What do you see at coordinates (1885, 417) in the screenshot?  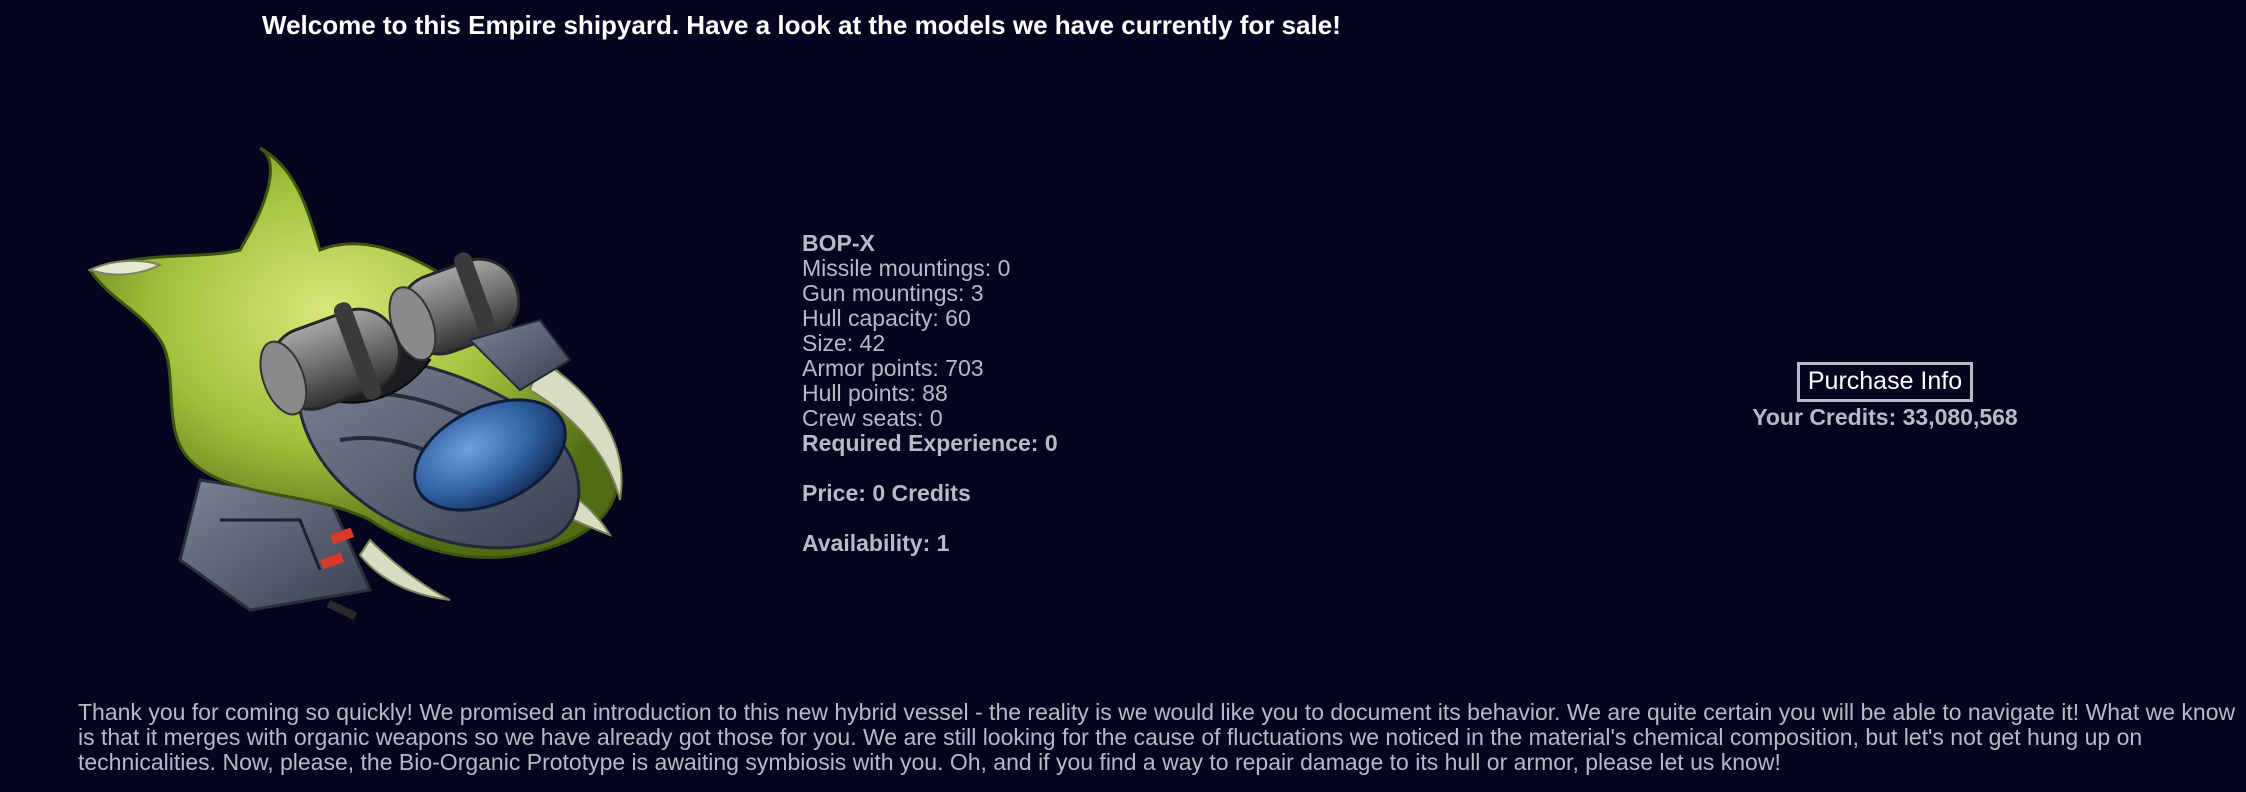 I see `credits-display: Your Credits: 33,080,568` at bounding box center [1885, 417].